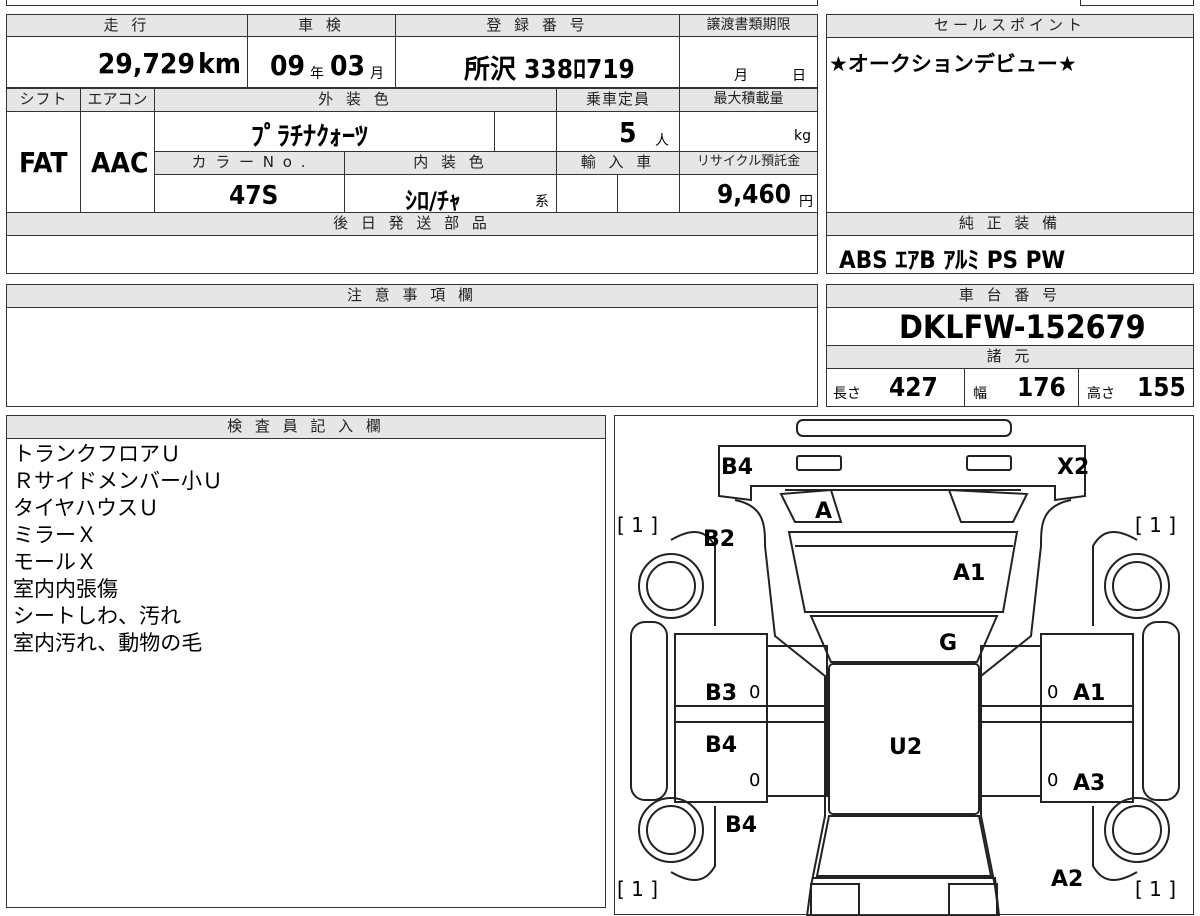 This screenshot has height=916, width=1200. I want to click on max-load-cell: kg, so click(748, 131).